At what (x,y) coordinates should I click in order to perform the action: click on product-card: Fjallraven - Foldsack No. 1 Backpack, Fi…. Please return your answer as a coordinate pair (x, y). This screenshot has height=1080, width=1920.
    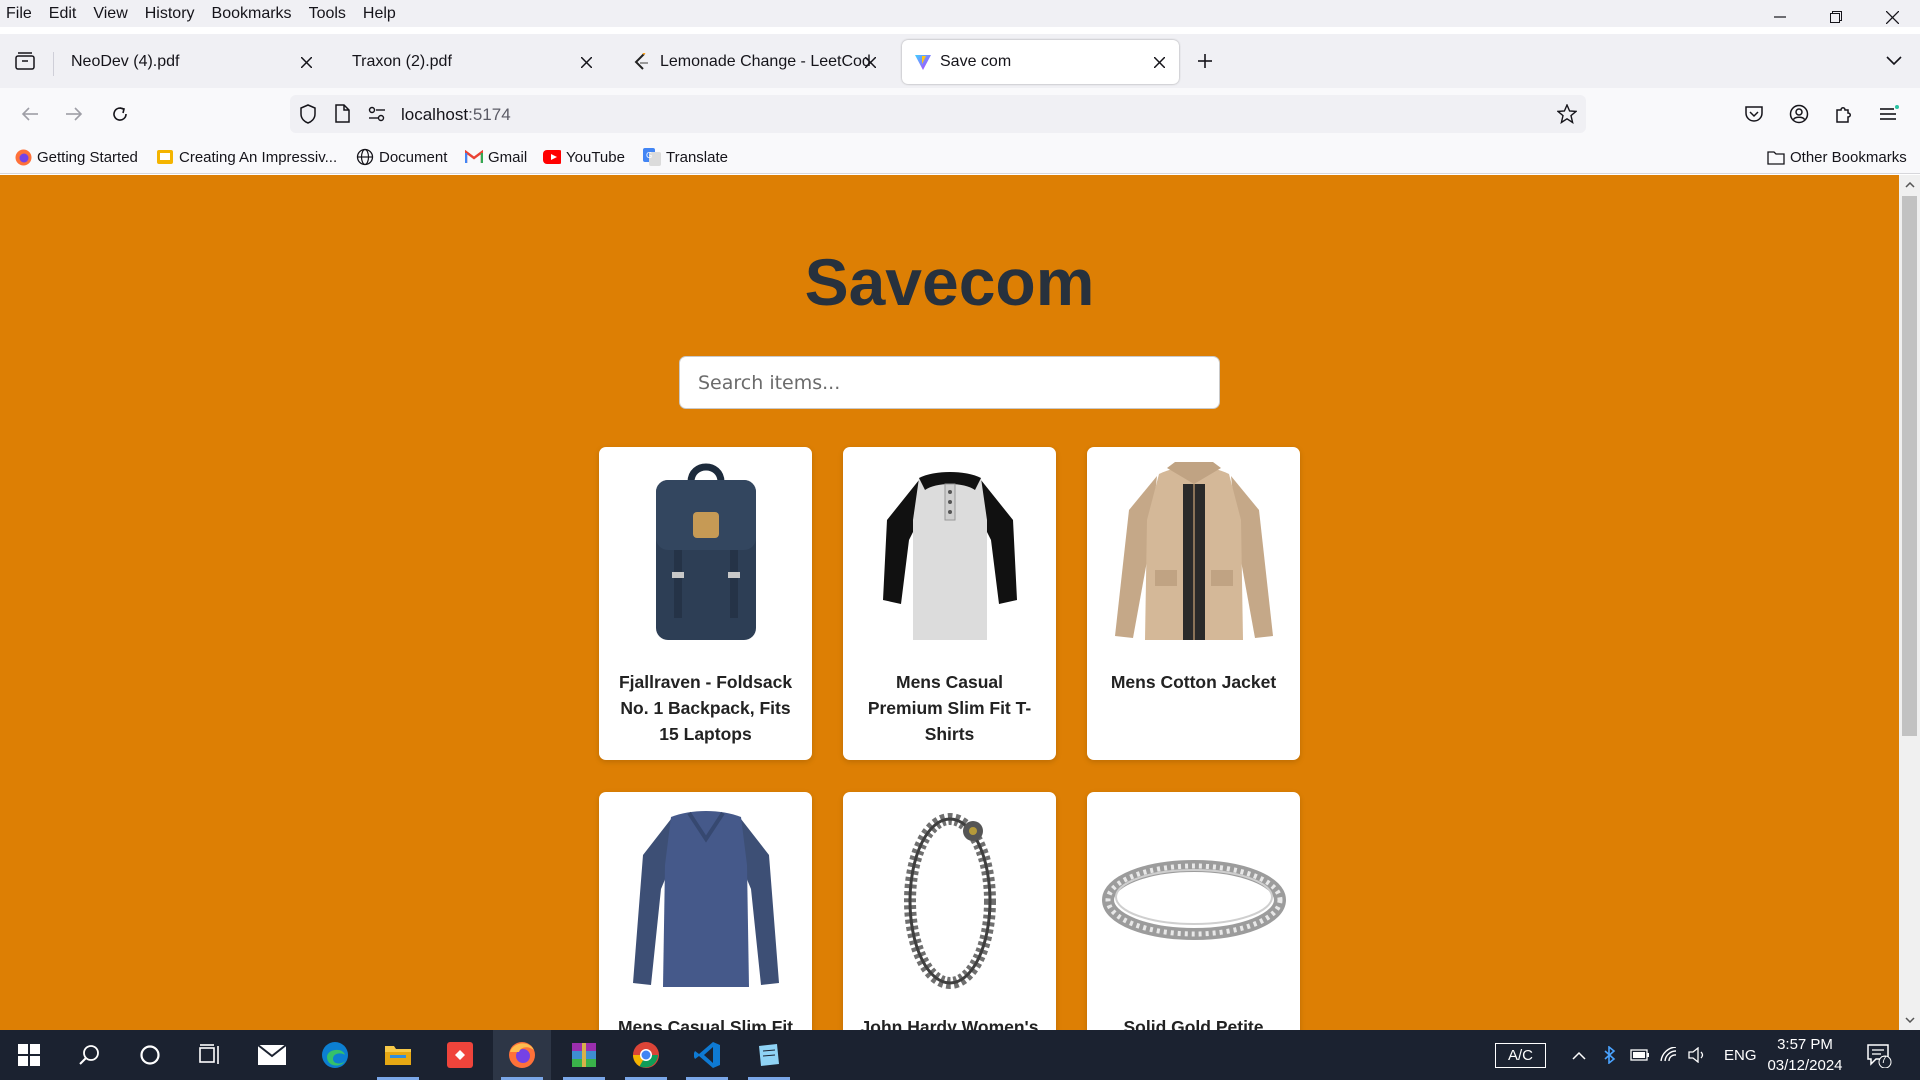
    Looking at the image, I should click on (705, 603).